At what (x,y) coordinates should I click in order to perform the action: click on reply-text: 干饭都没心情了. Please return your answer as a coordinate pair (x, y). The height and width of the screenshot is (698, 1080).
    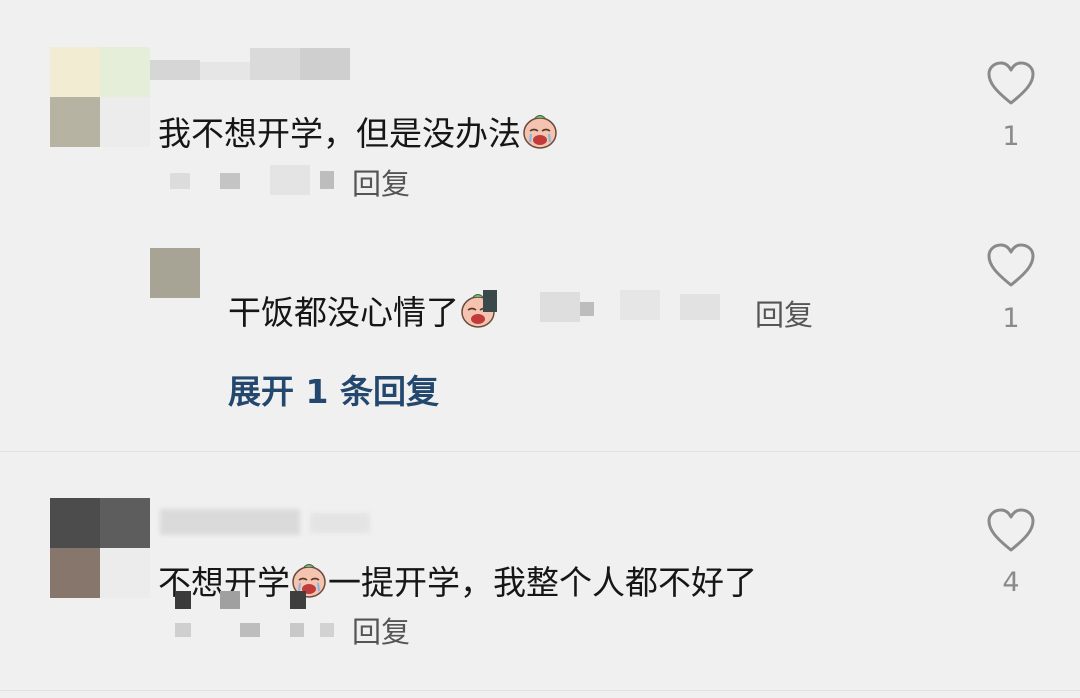
    Looking at the image, I should click on (362, 311).